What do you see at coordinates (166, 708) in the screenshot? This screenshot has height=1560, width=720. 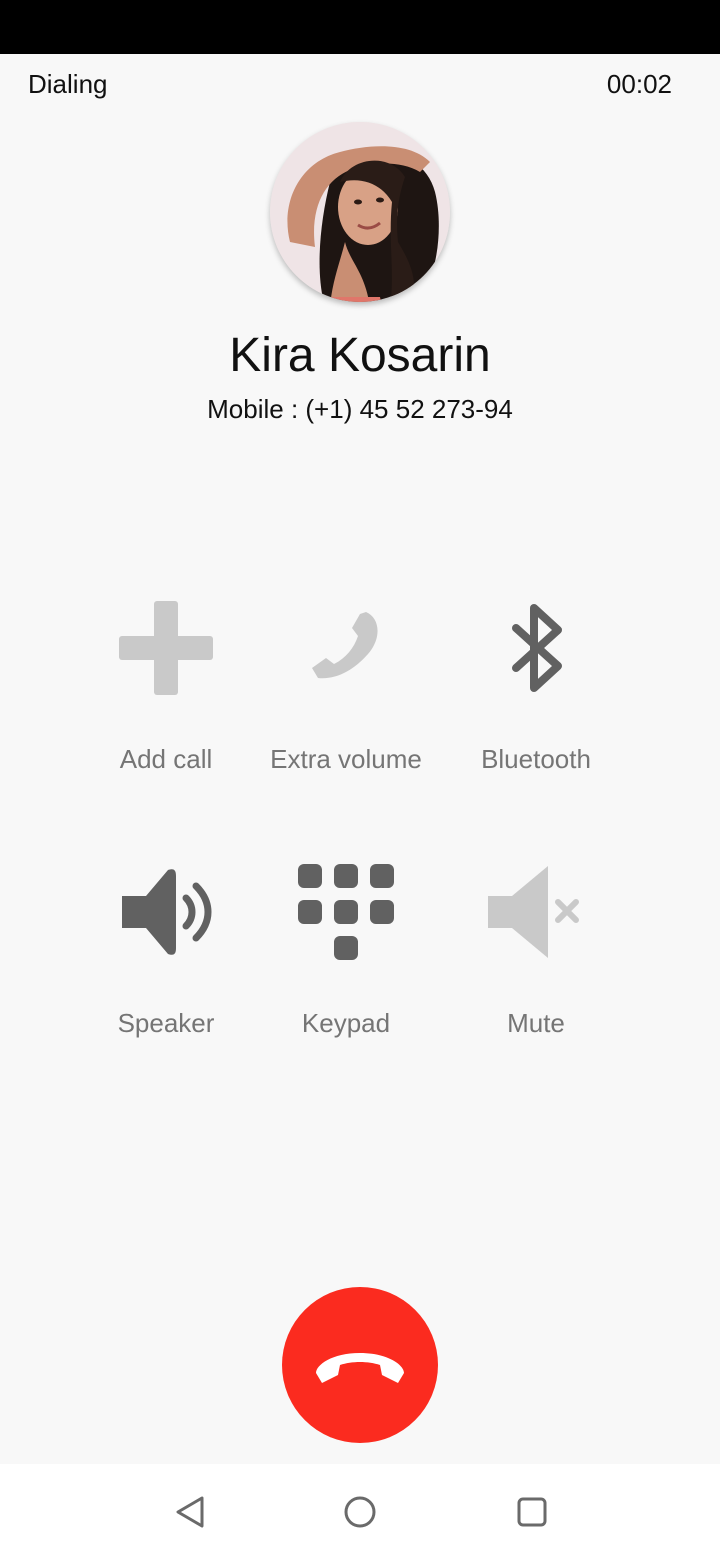 I see `add-call-button: Add call` at bounding box center [166, 708].